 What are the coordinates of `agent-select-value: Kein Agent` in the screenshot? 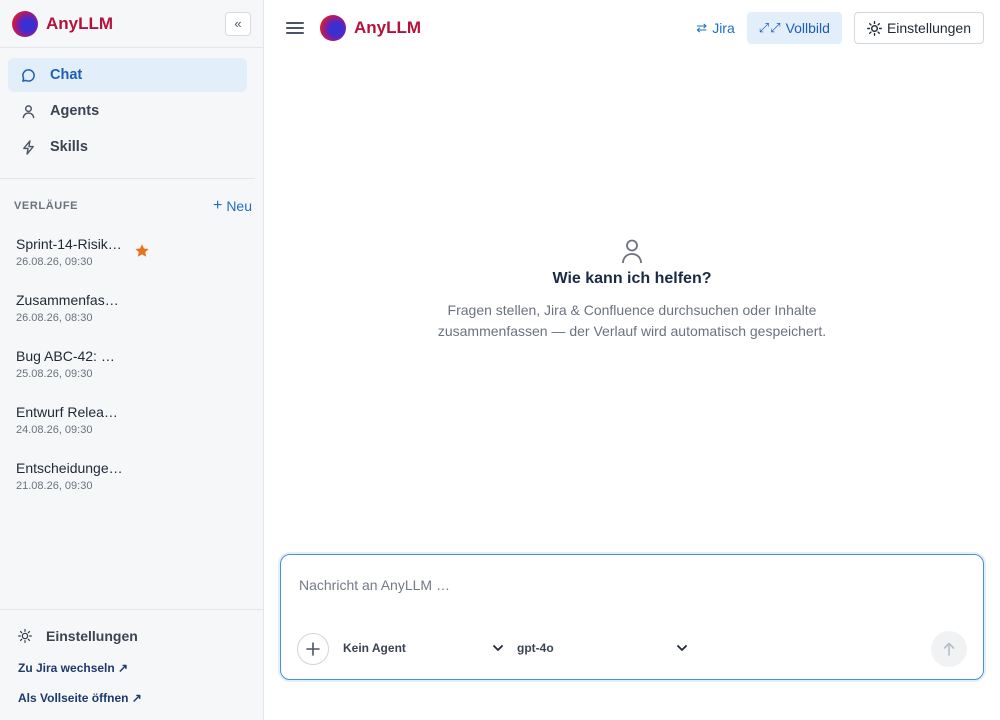 It's located at (374, 648).